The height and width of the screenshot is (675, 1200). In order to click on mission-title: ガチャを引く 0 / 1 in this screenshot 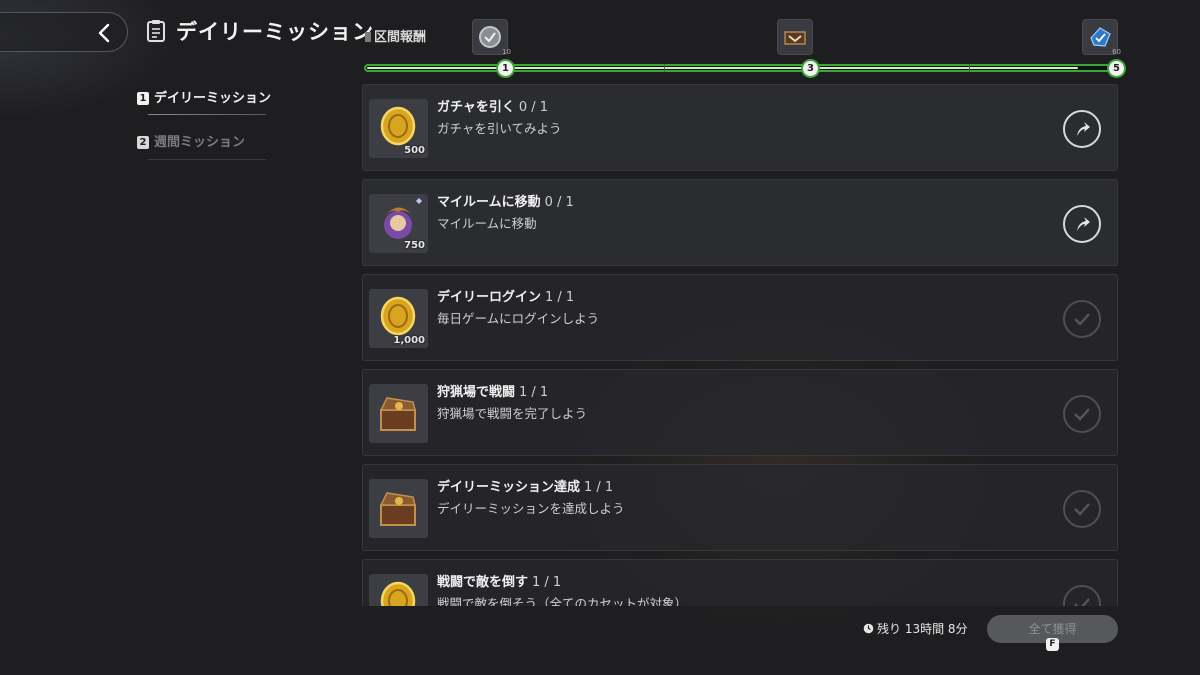, I will do `click(492, 105)`.